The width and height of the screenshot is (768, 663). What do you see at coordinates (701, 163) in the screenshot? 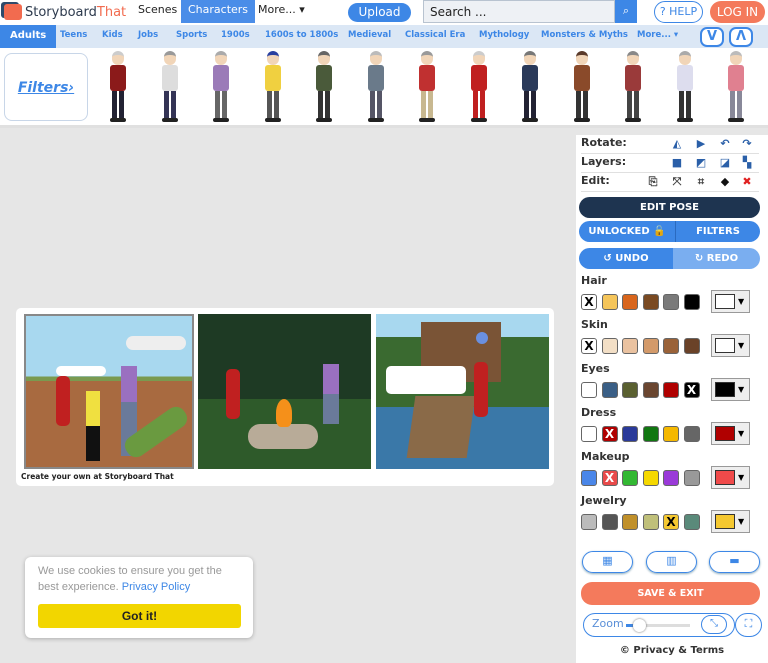
I see `bring-forward-icon: ◩` at bounding box center [701, 163].